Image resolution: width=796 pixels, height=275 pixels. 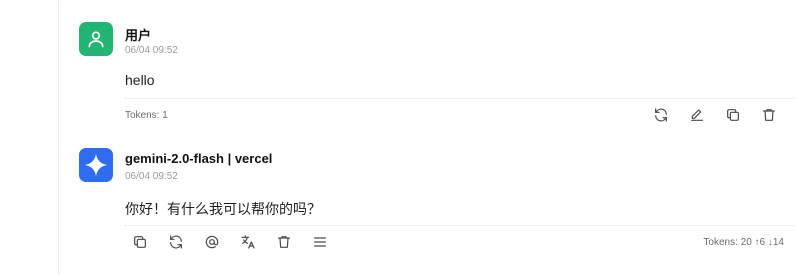 I want to click on sidebar-divider, so click(x=58, y=137).